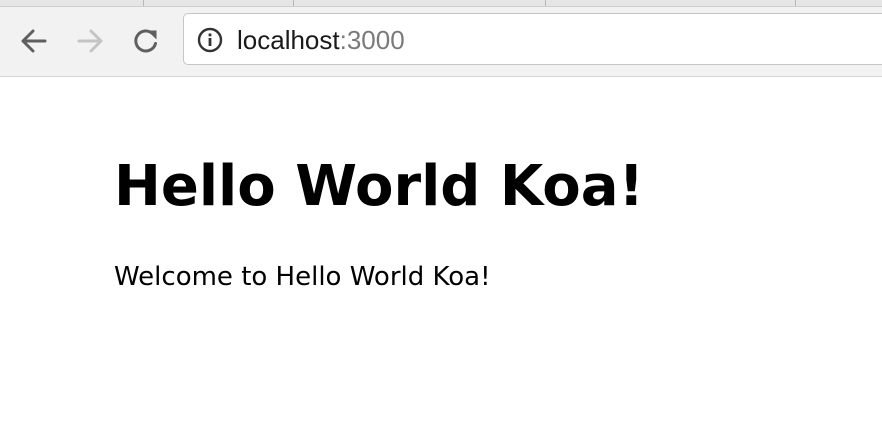 The width and height of the screenshot is (882, 432). I want to click on info-icon, so click(210, 40).